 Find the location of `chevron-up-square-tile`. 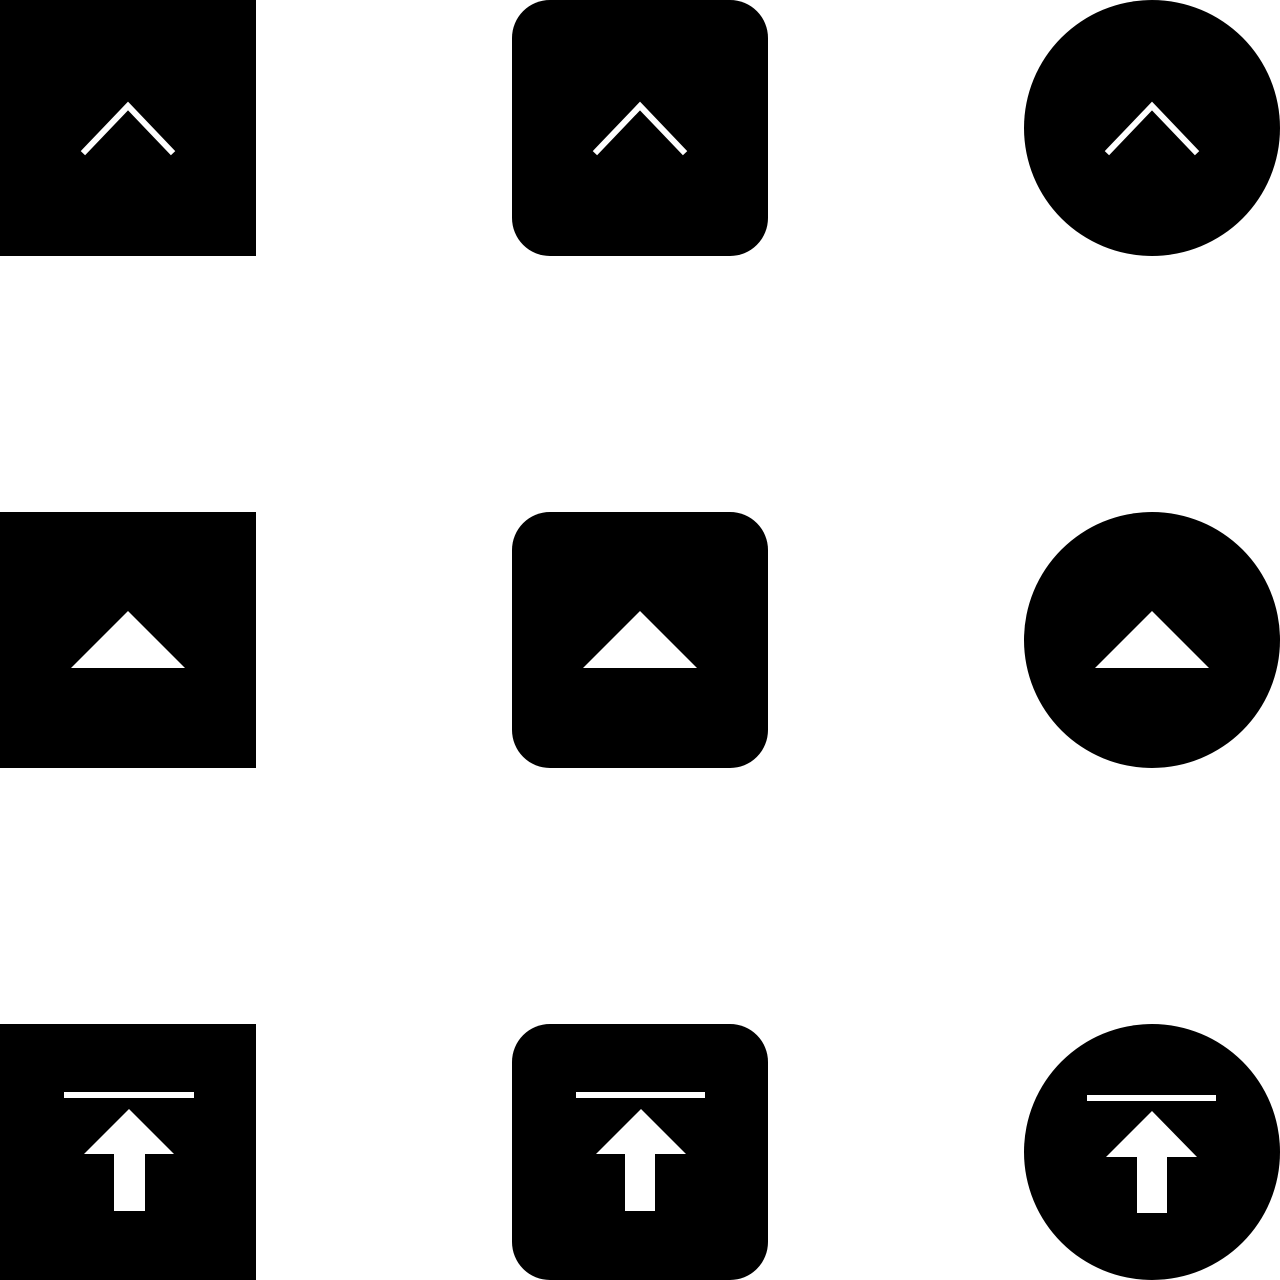

chevron-up-square-tile is located at coordinates (128, 128).